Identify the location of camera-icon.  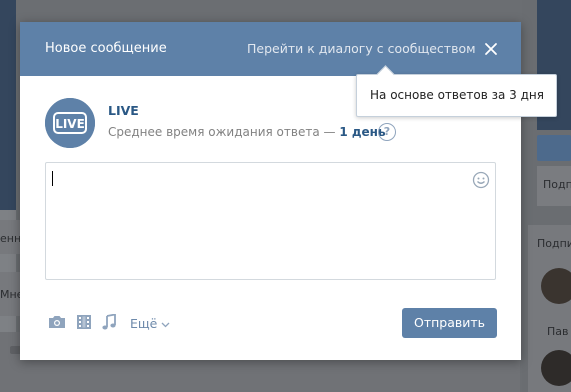
(57, 322).